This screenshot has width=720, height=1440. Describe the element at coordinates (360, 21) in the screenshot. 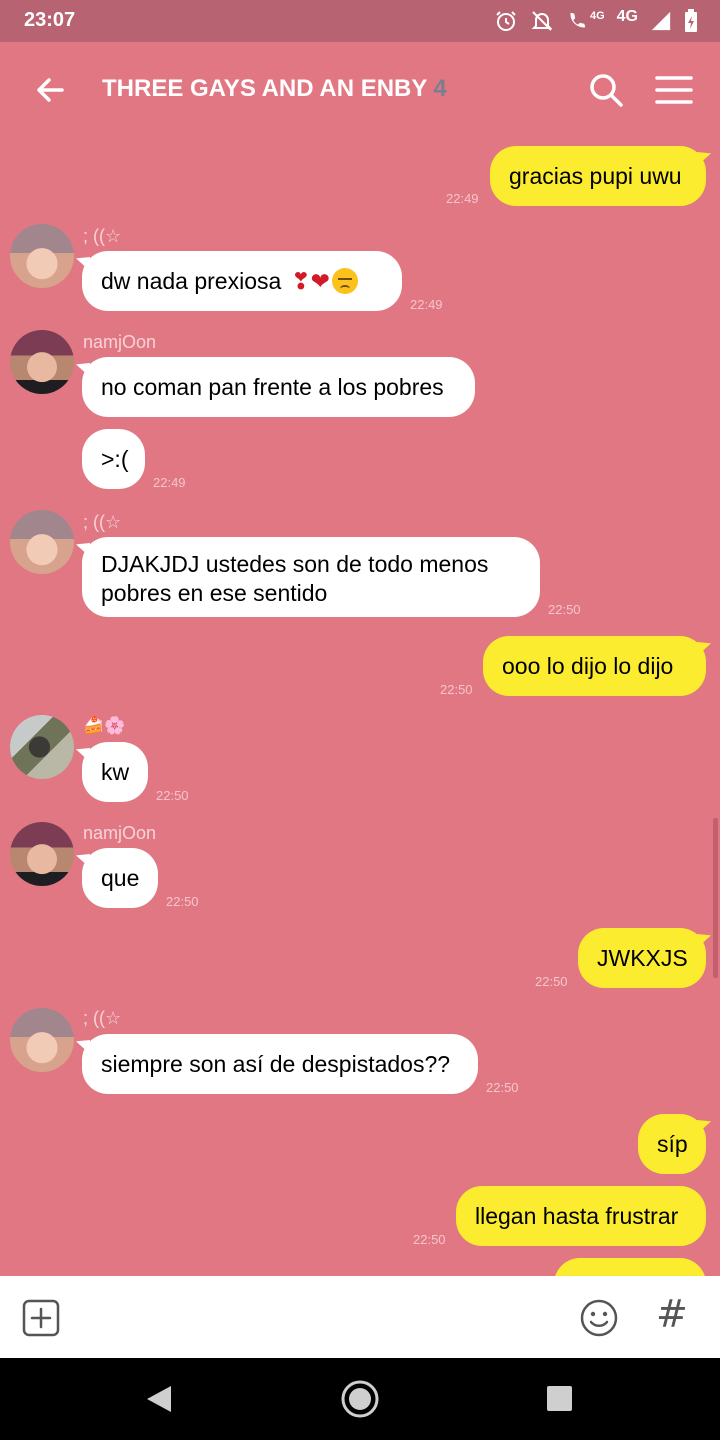

I see `status-bar: 23:07 4G 4G` at that location.